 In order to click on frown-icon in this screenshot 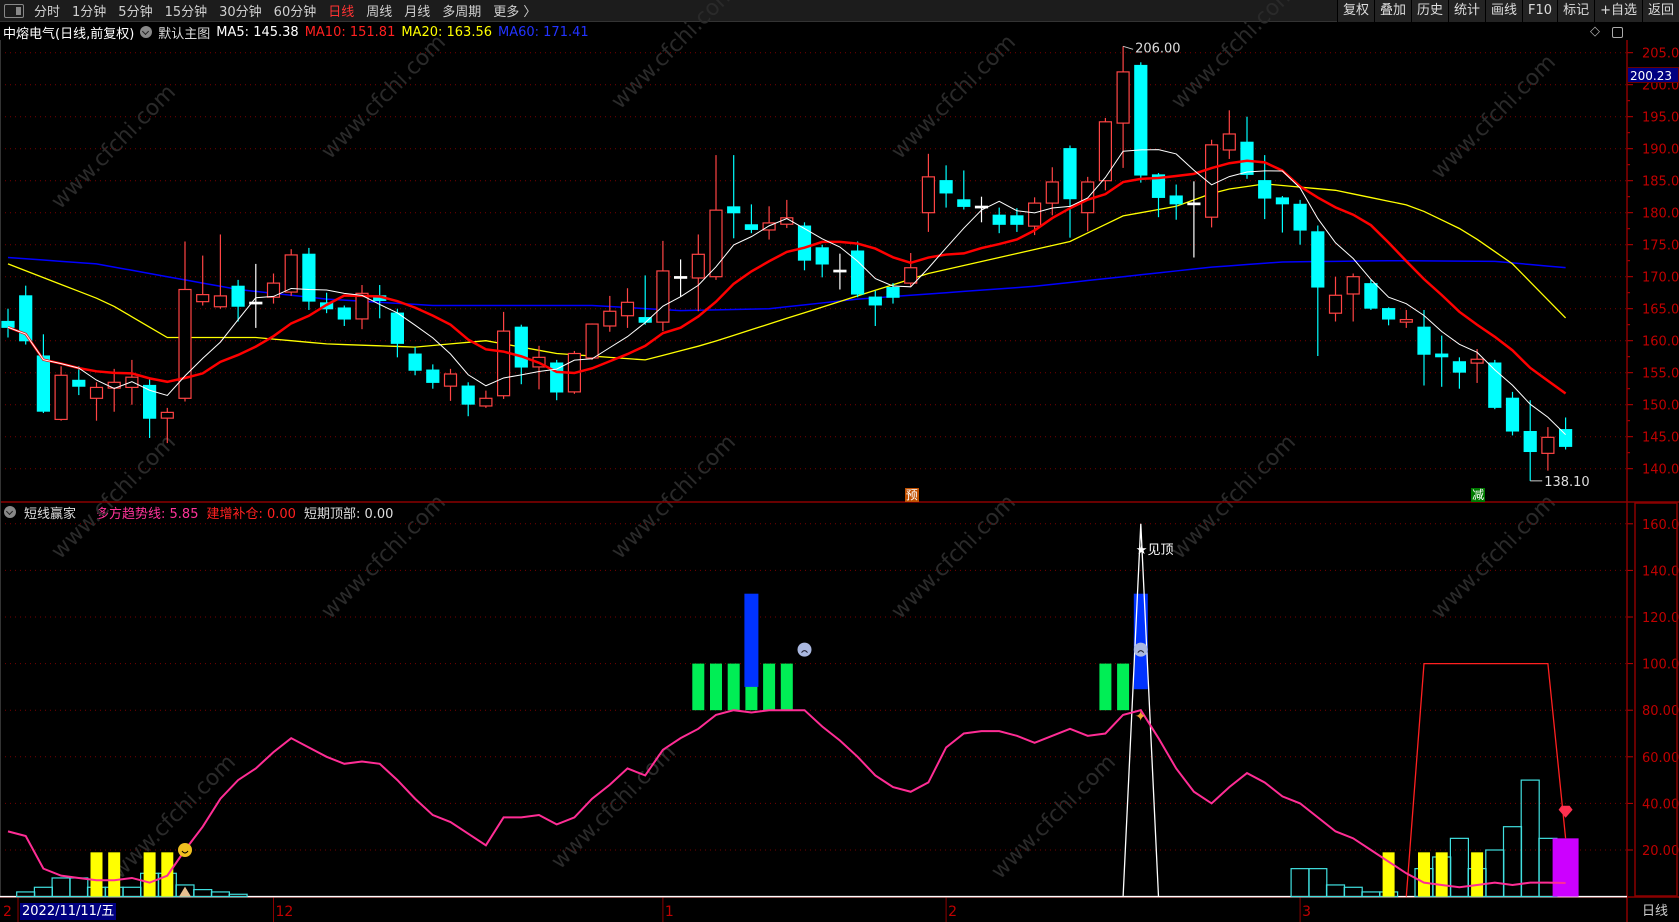, I will do `click(1140, 649)`.